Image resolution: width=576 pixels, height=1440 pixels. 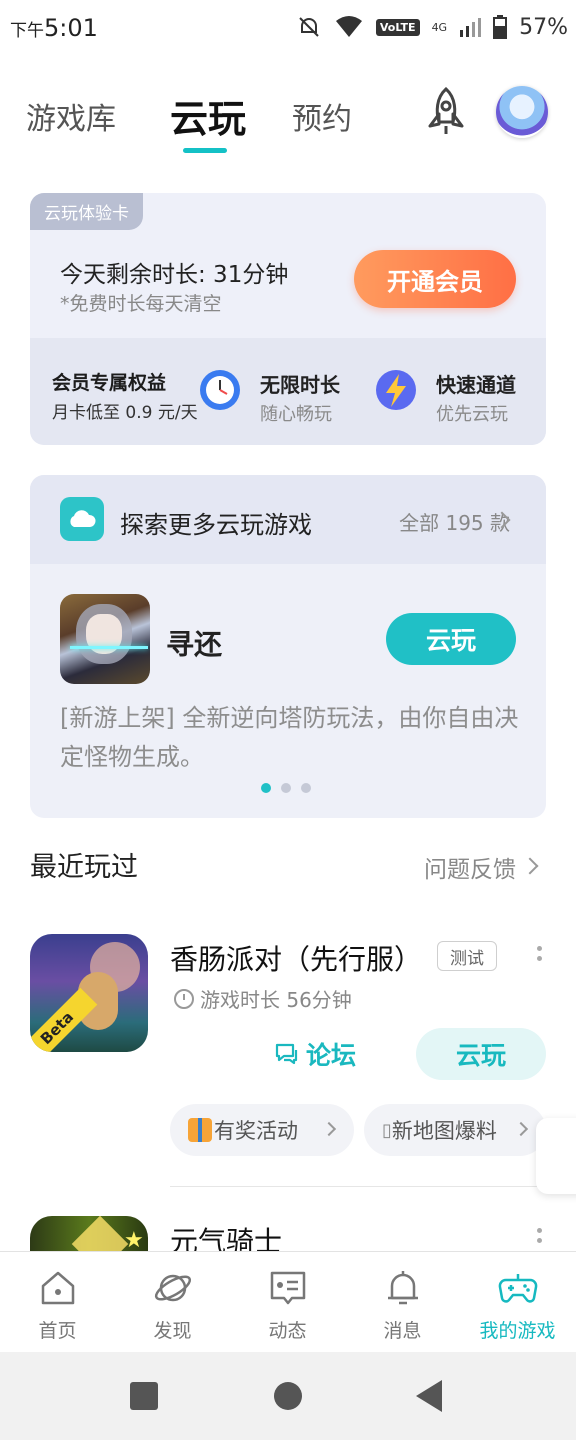 I want to click on nav-messages: 消息, so click(x=402, y=1302).